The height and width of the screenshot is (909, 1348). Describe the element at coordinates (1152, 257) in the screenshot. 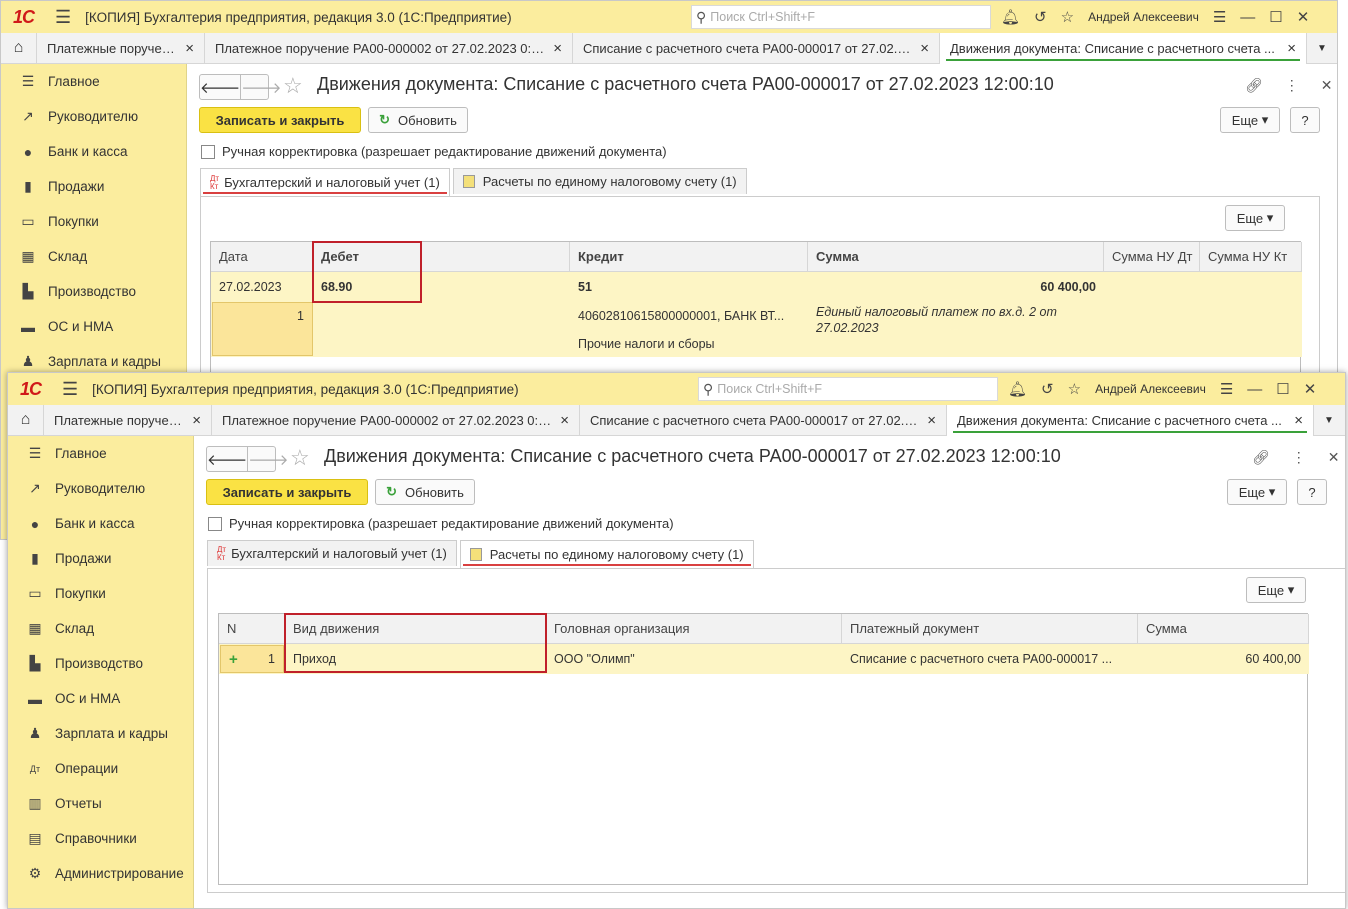

I see `col-nu-dt: Сумма НУ Дт` at that location.